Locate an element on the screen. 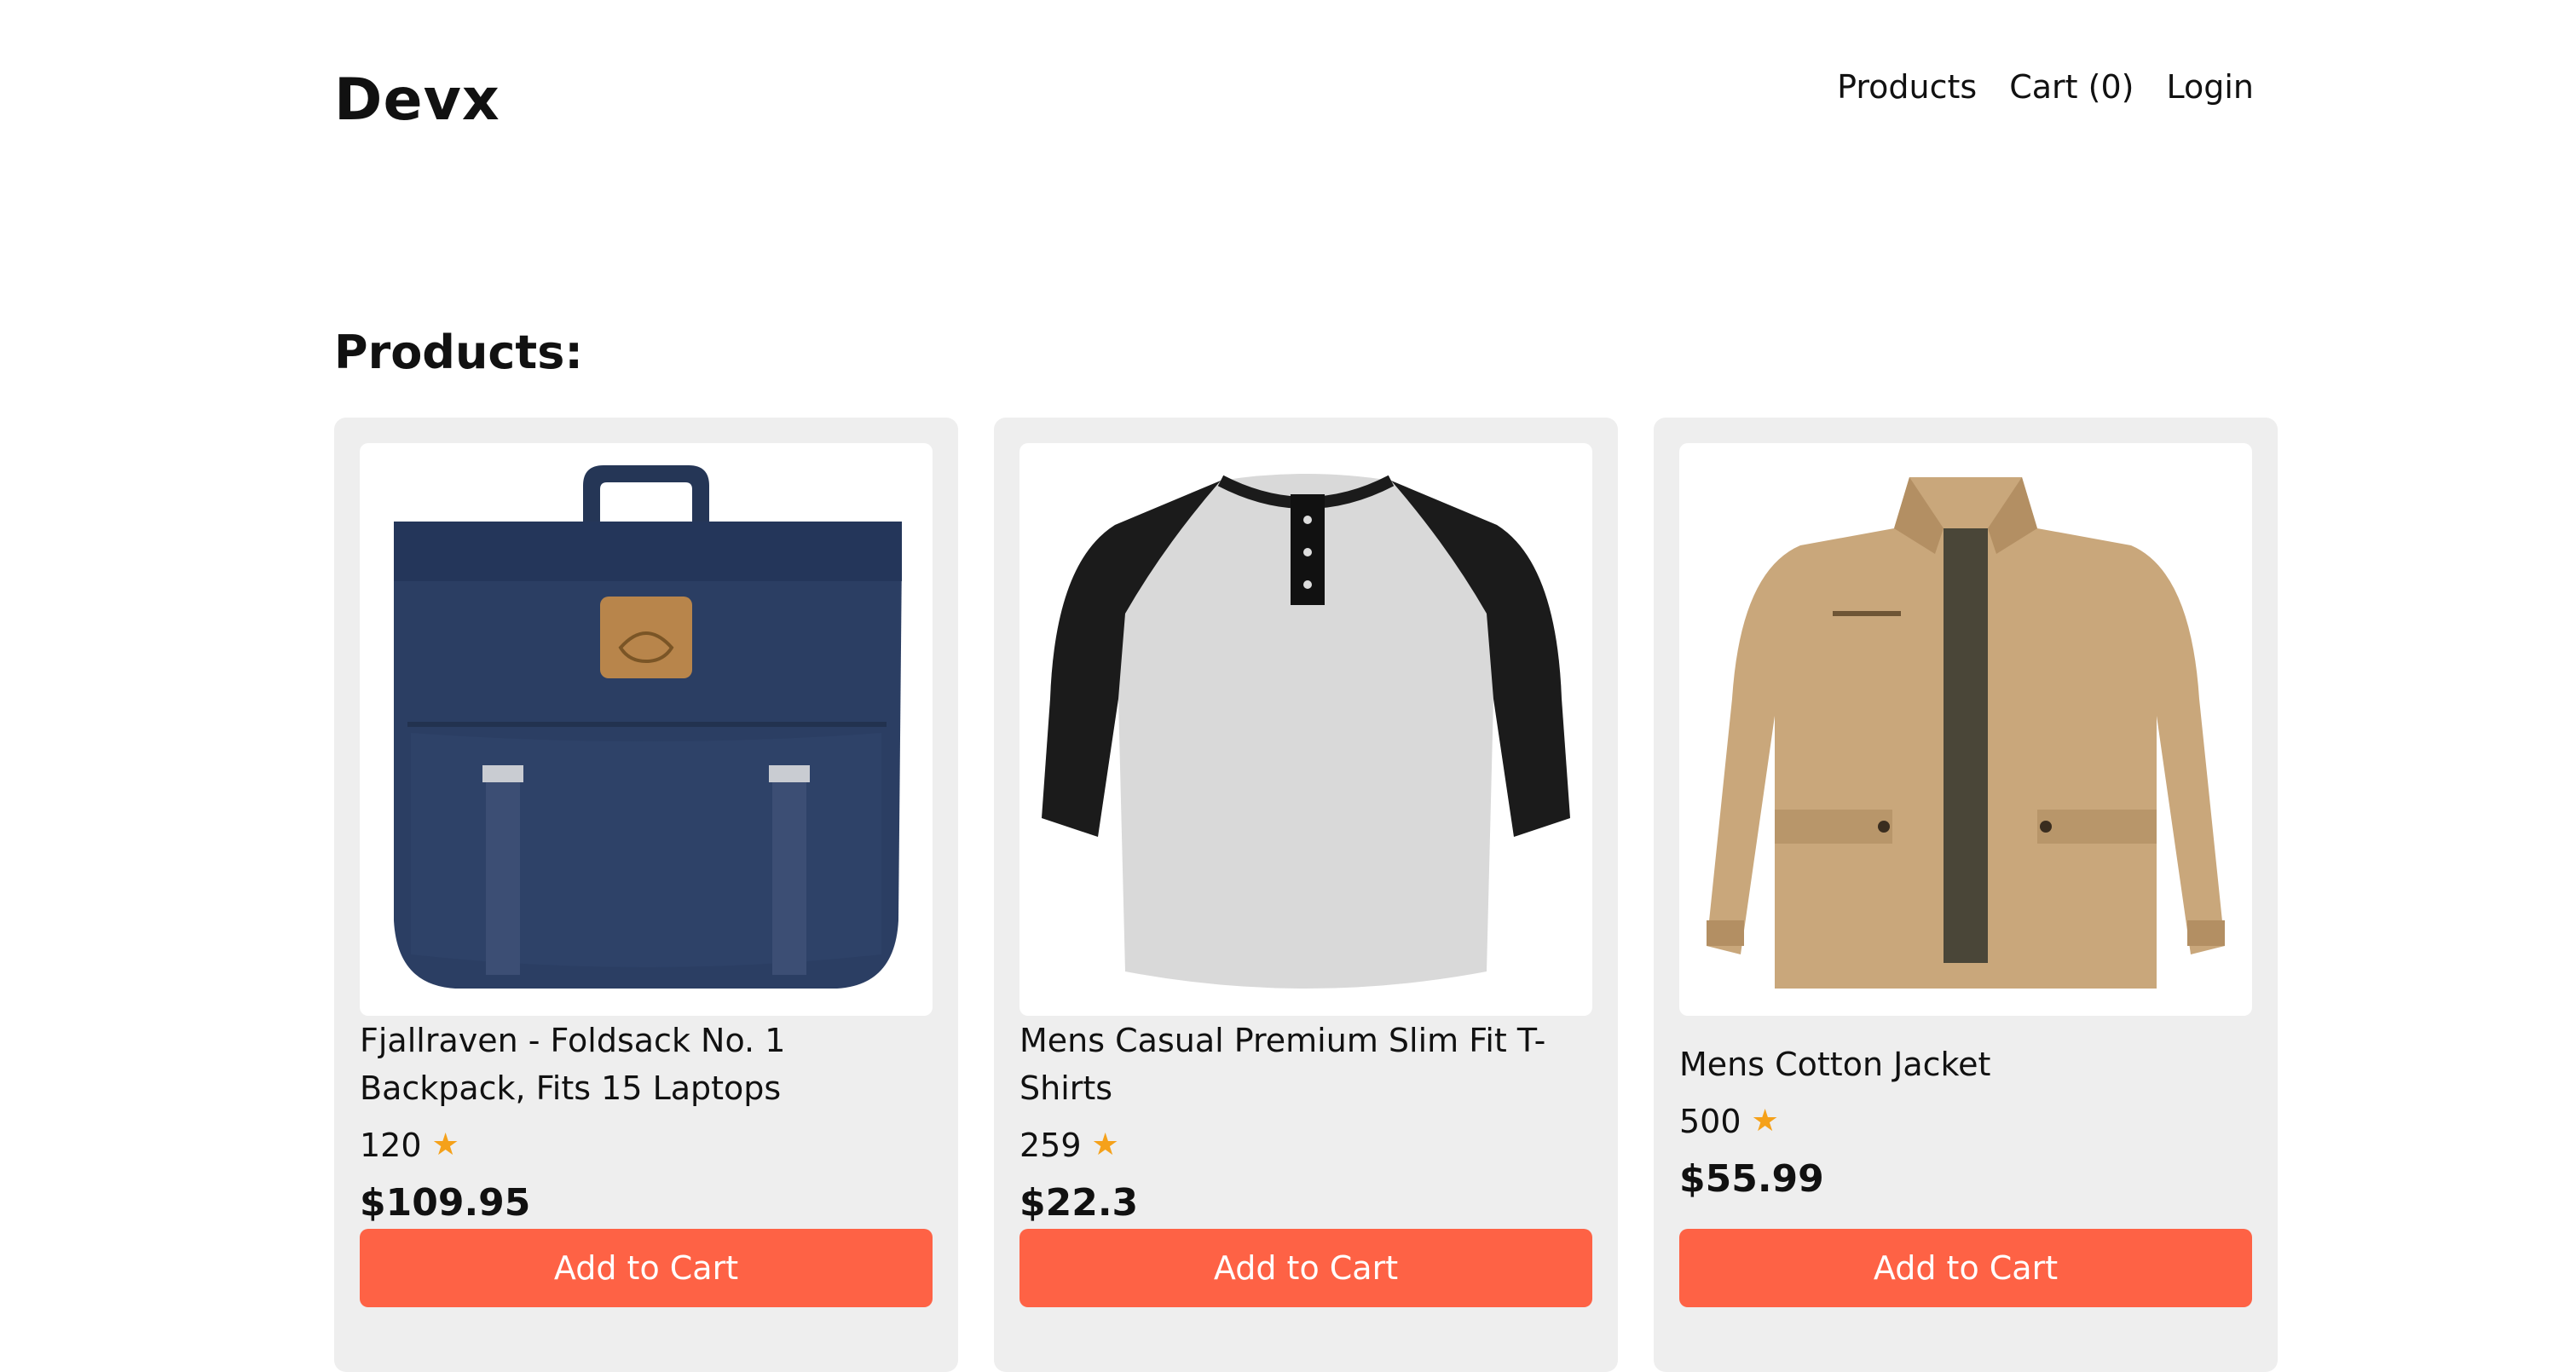  rating-count: 259 is located at coordinates (1050, 1145).